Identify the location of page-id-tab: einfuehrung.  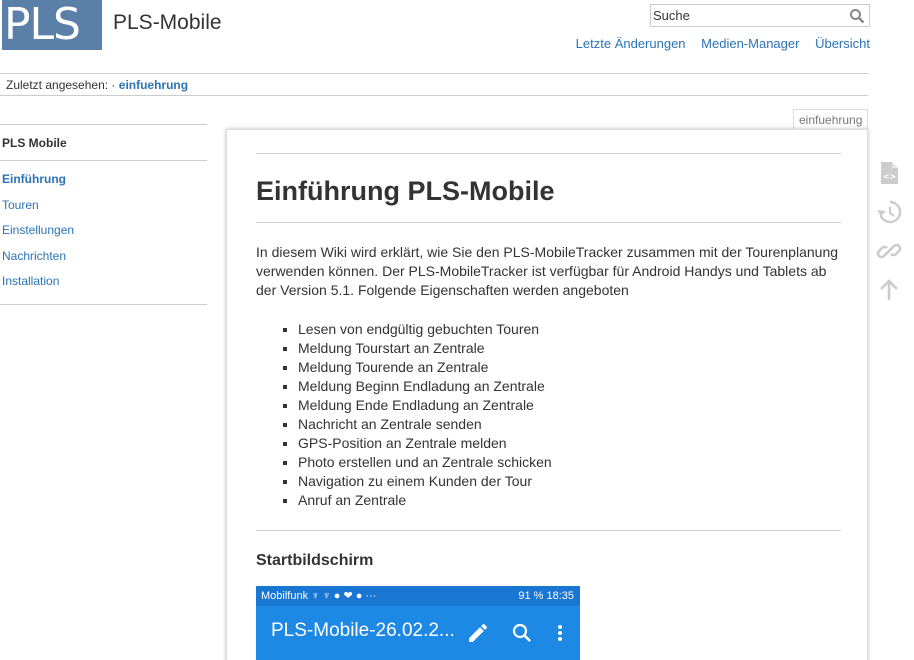
(831, 119).